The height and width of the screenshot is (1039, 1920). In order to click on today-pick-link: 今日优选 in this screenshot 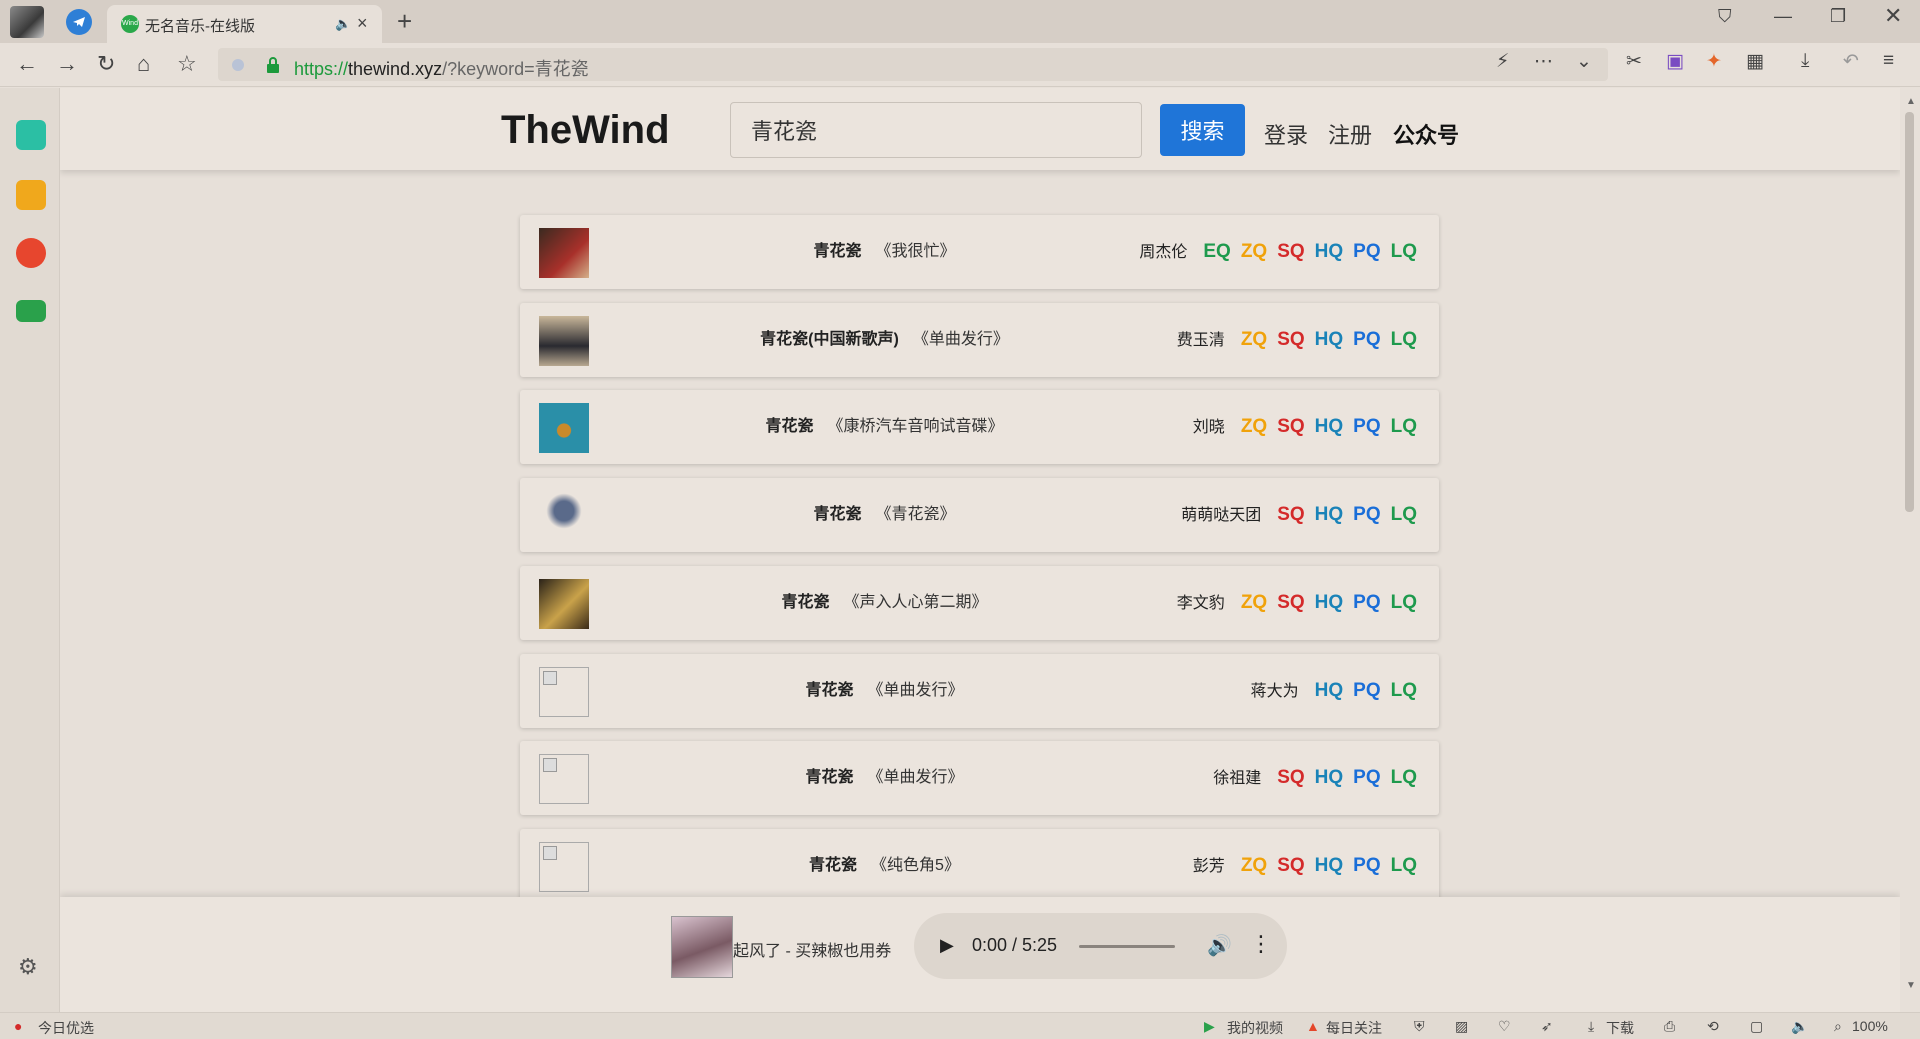, I will do `click(66, 1028)`.